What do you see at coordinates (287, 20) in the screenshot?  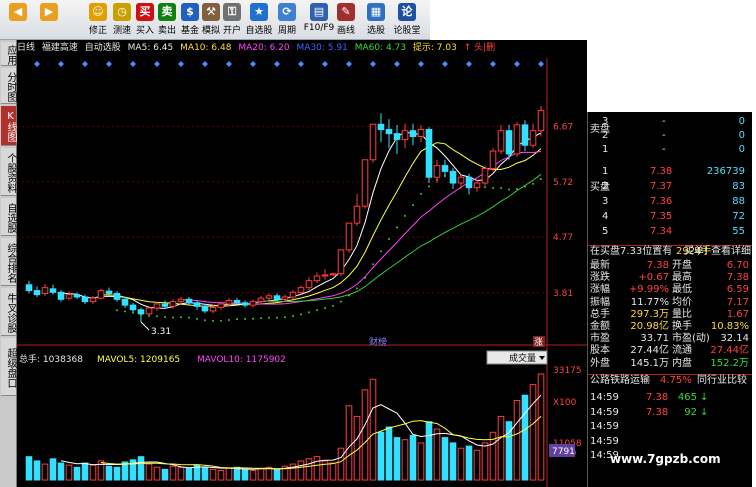 I see `toolbar-button-11: ⟳ 周期` at bounding box center [287, 20].